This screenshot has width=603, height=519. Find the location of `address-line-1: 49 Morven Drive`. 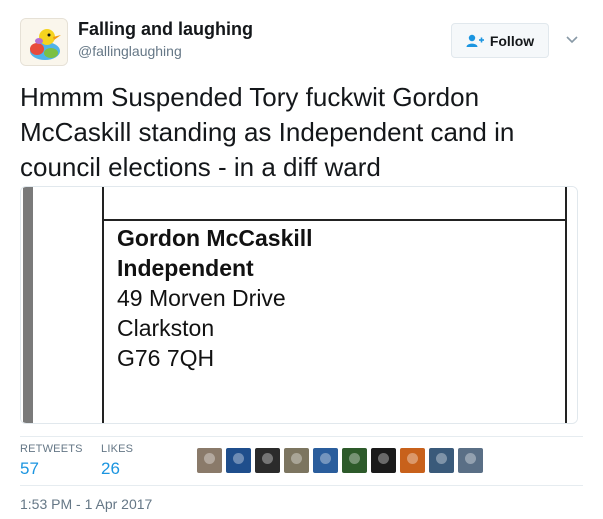

address-line-1: 49 Morven Drive is located at coordinates (201, 298).